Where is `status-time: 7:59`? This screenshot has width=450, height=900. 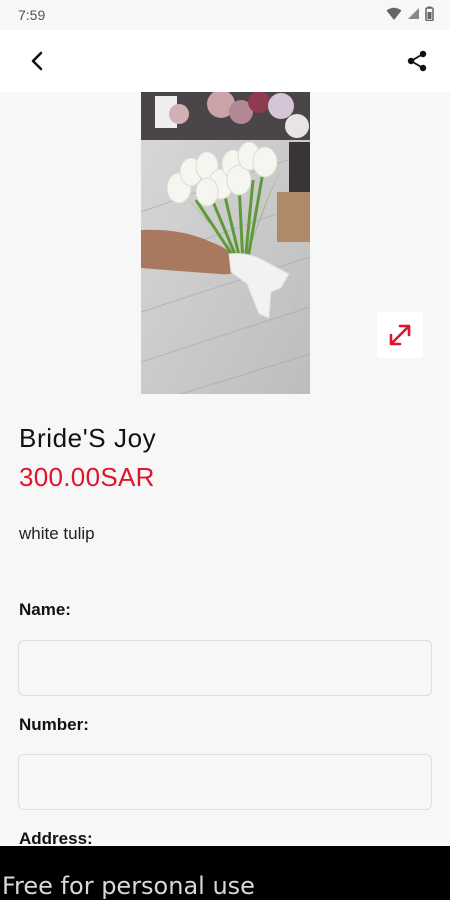 status-time: 7:59 is located at coordinates (32, 15).